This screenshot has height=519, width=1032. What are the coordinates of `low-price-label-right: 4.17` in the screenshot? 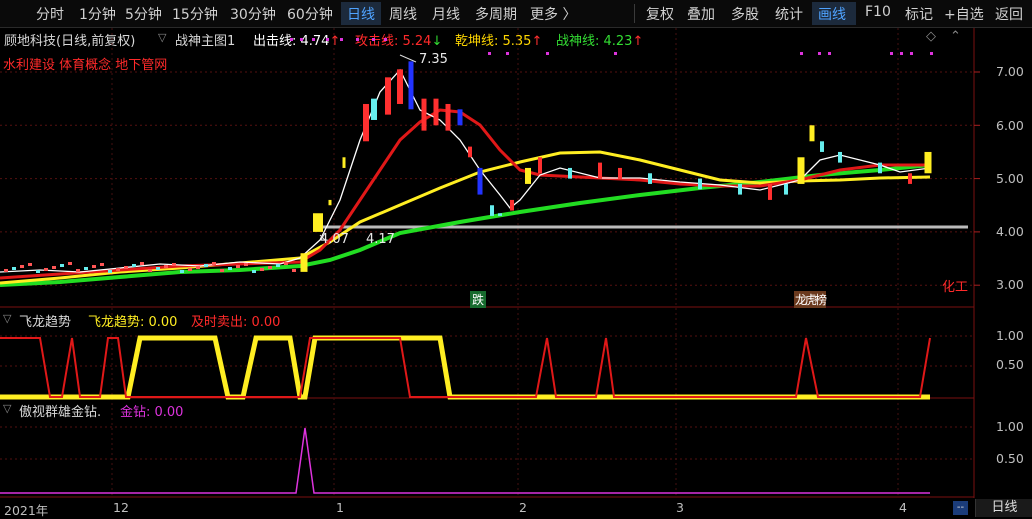 It's located at (380, 239).